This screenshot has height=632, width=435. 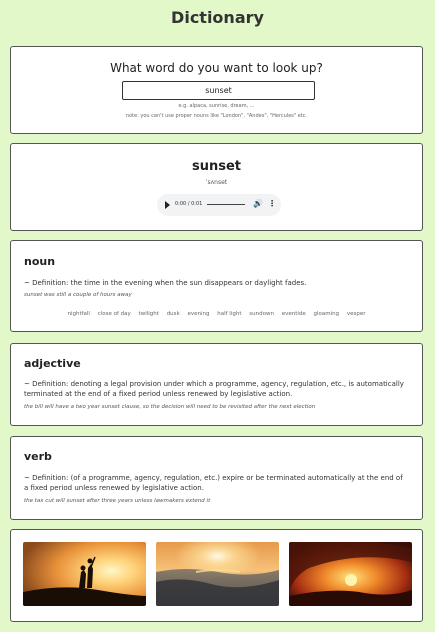 What do you see at coordinates (272, 203) in the screenshot?
I see `more-options-icon: ⋮` at bounding box center [272, 203].